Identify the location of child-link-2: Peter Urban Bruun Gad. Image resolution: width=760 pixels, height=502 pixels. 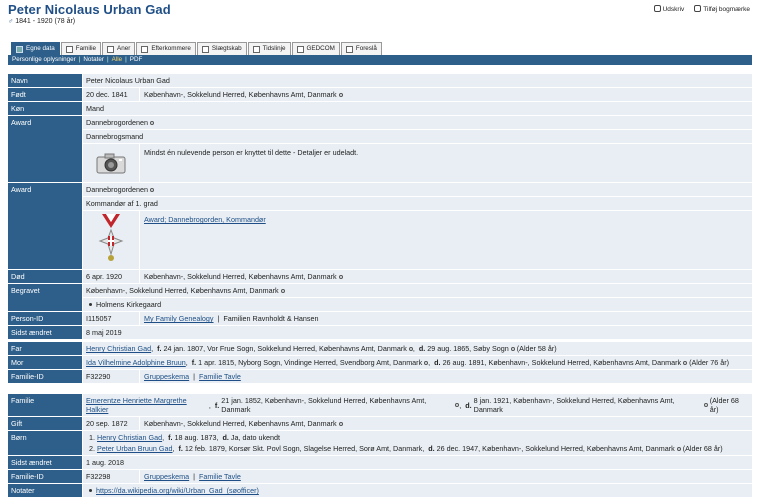
(135, 448).